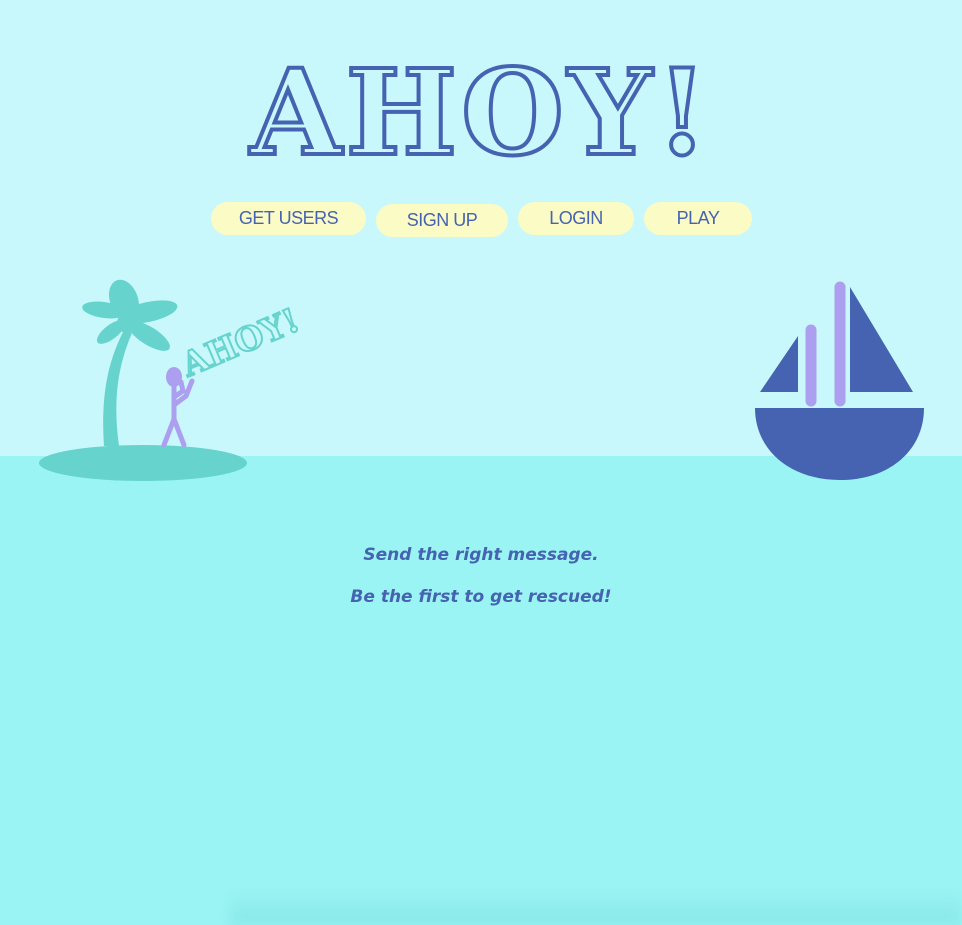  What do you see at coordinates (143, 463) in the screenshot?
I see `island-sand` at bounding box center [143, 463].